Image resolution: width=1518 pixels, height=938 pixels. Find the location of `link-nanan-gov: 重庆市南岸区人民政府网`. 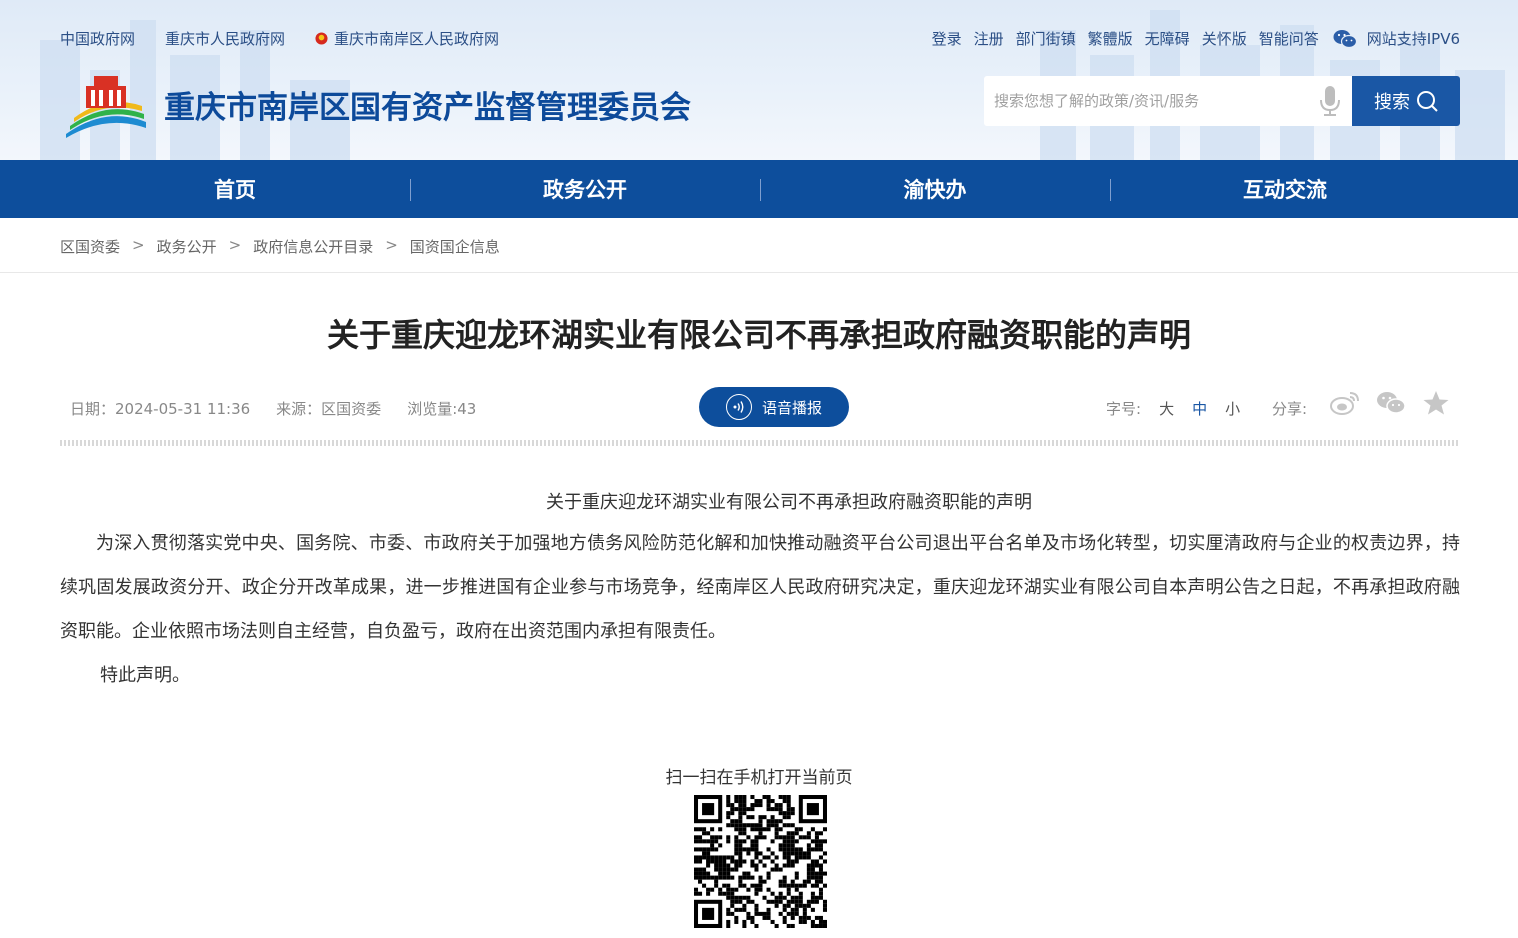

link-nanan-gov: 重庆市南岸区人民政府网 is located at coordinates (407, 38).